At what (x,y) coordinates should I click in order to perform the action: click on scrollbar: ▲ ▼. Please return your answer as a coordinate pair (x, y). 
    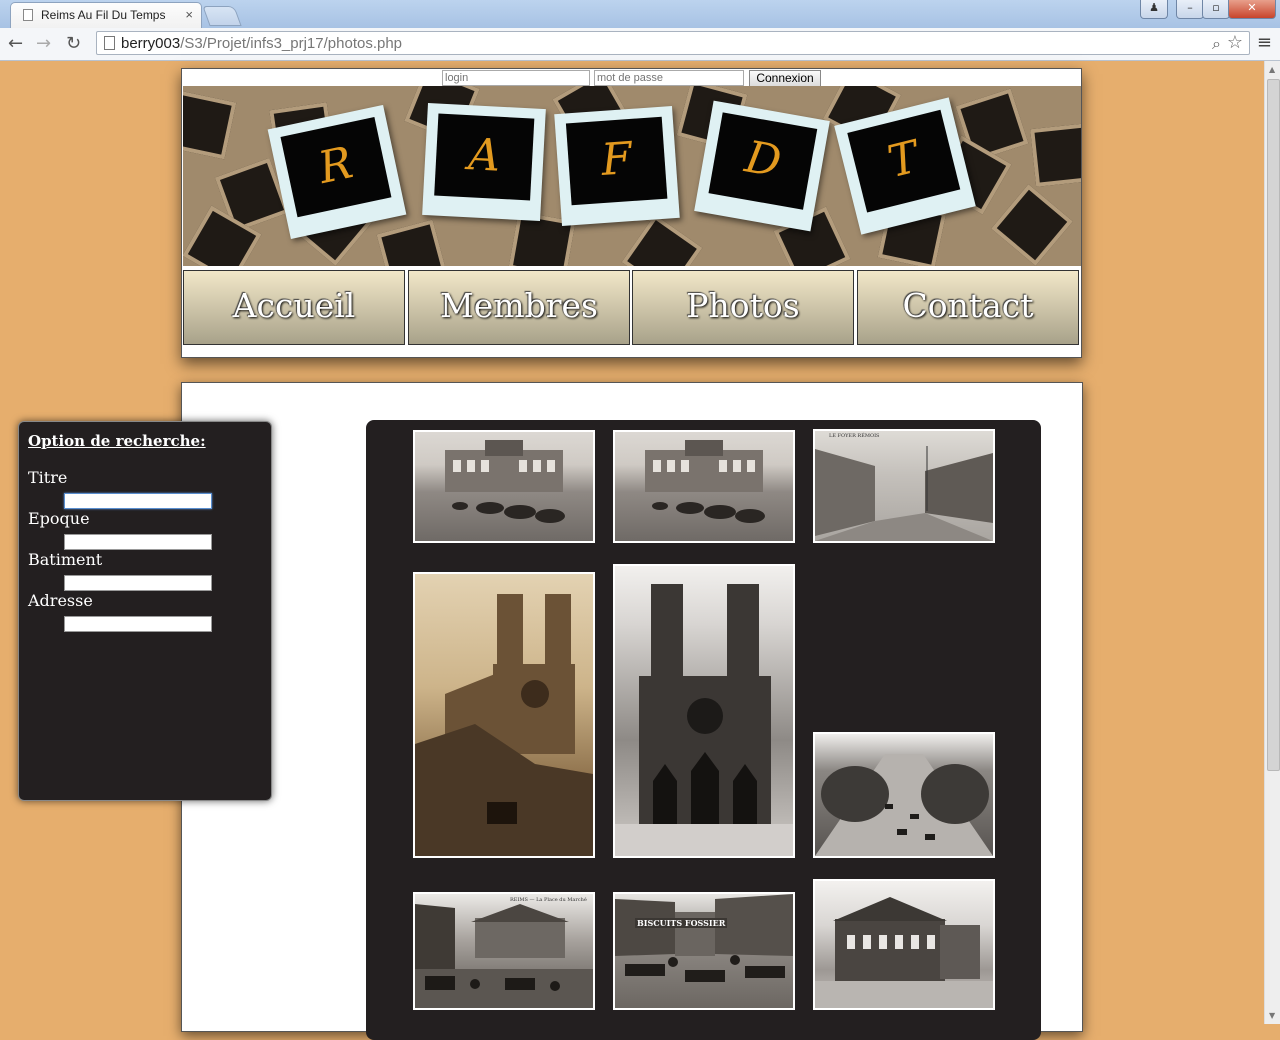
    Looking at the image, I should click on (1272, 542).